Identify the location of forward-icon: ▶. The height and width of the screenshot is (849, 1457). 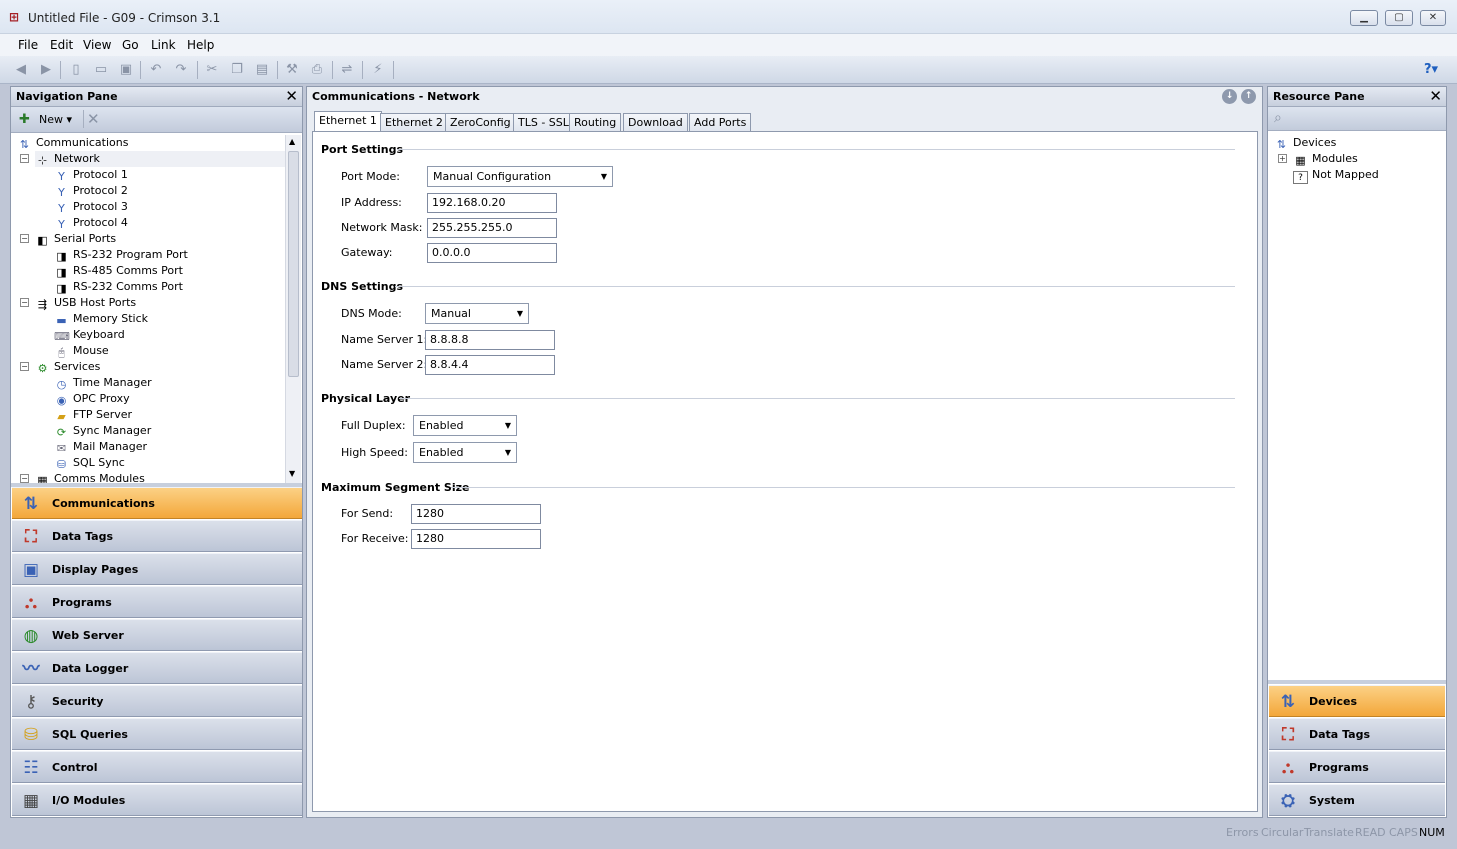
(46, 70).